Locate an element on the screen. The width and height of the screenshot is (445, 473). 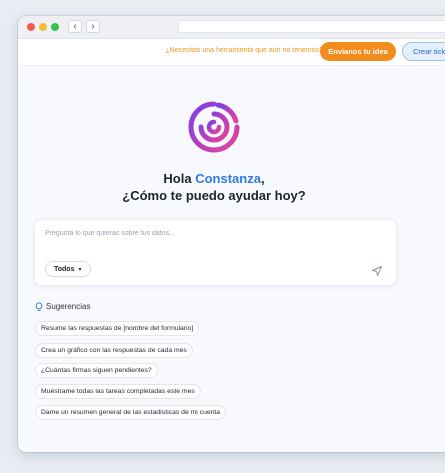
send-icon is located at coordinates (377, 271).